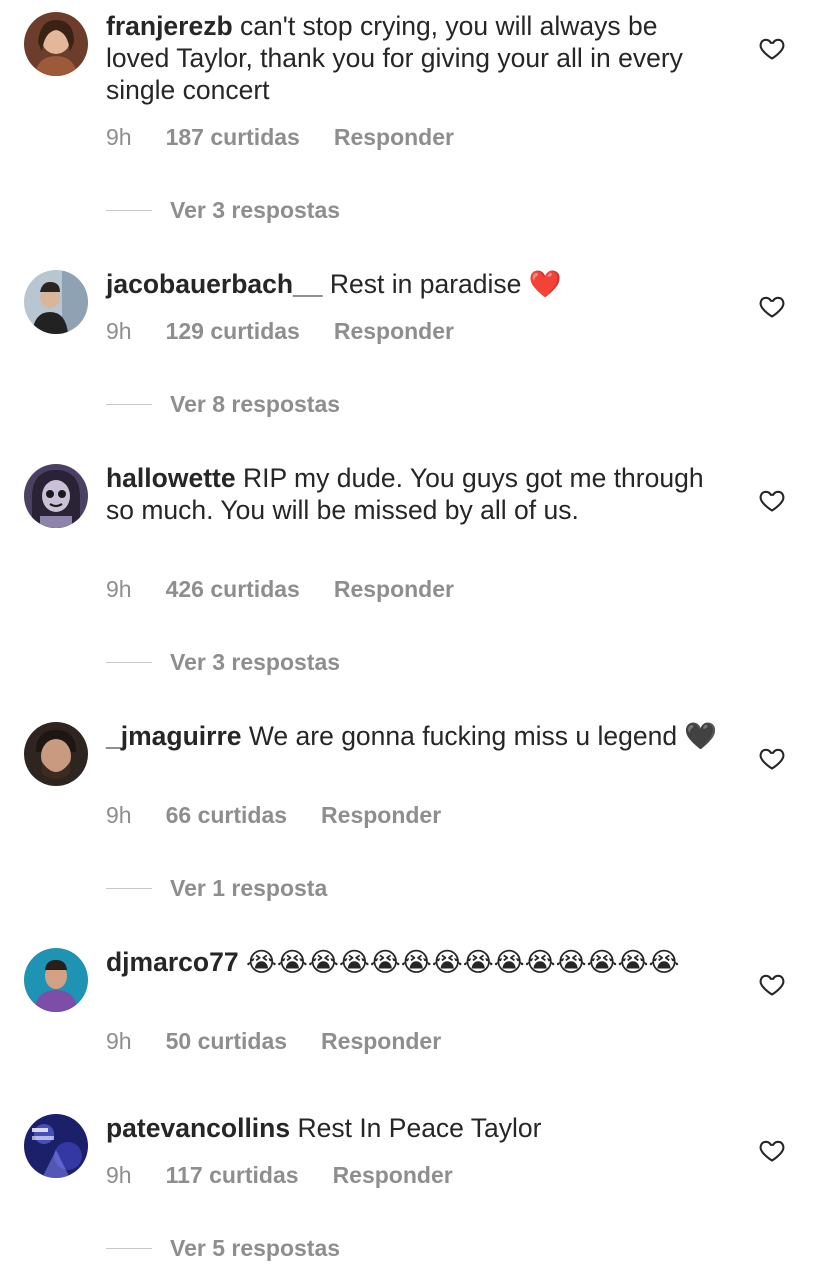 Image resolution: width=828 pixels, height=1272 pixels. I want to click on comment-meta: 9h 117 curtidas Responder, so click(279, 1175).